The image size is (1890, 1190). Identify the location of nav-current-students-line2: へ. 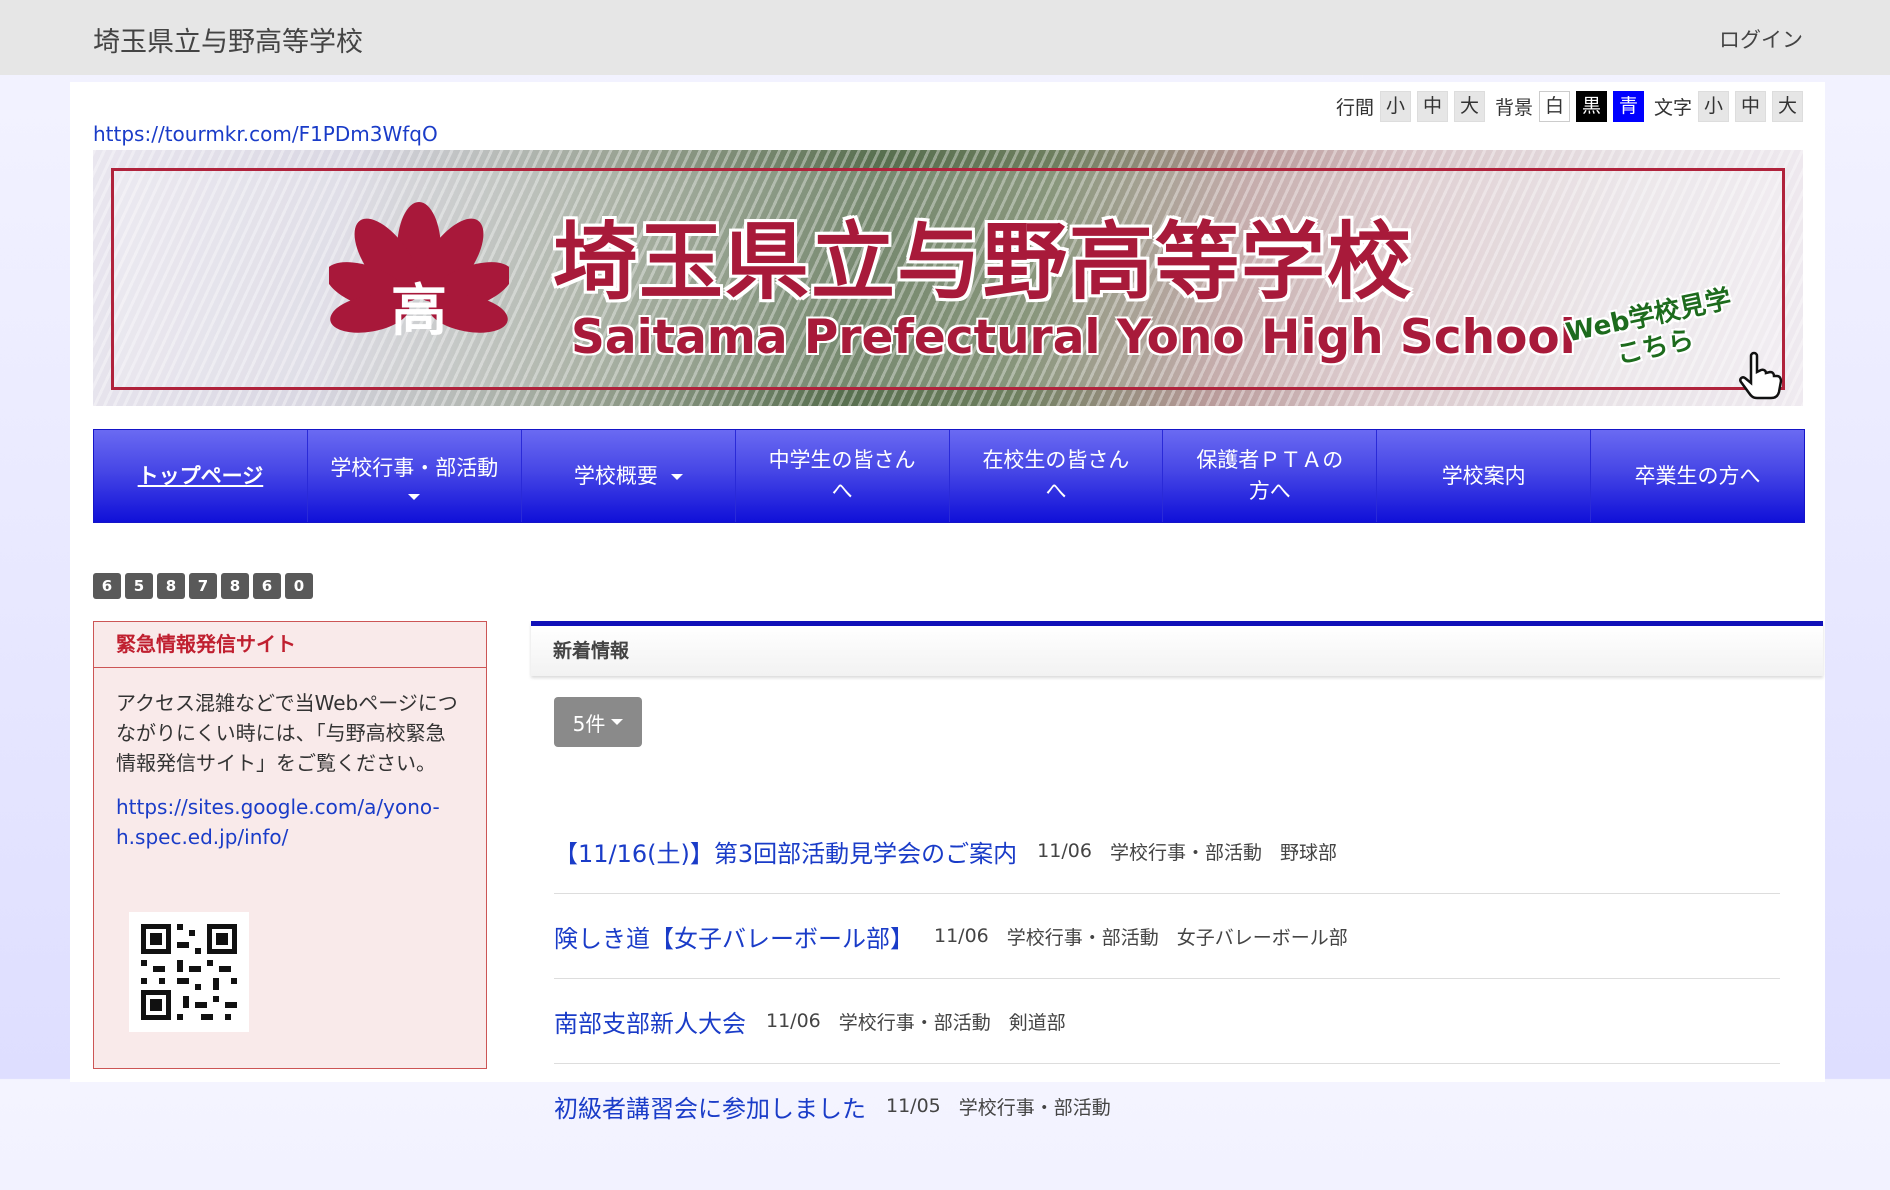
(1056, 491).